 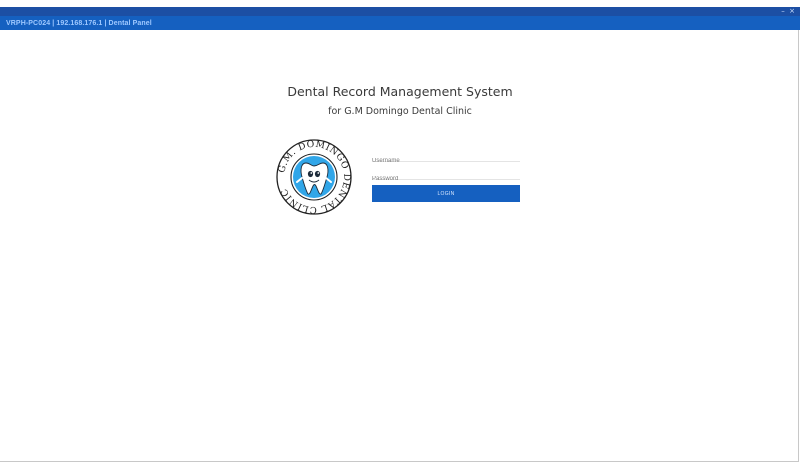 I want to click on minimize-button: –, so click(x=783, y=11).